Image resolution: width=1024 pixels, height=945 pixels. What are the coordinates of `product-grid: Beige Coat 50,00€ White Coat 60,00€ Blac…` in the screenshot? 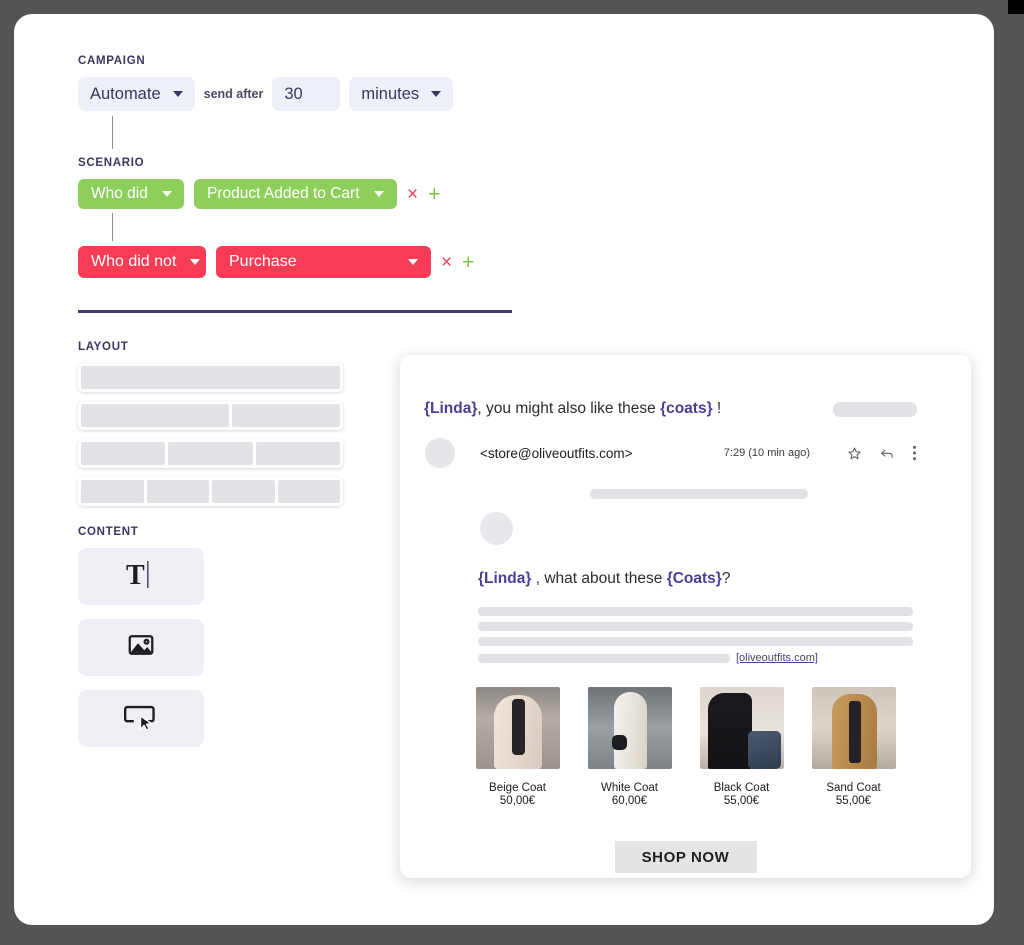 It's located at (685, 747).